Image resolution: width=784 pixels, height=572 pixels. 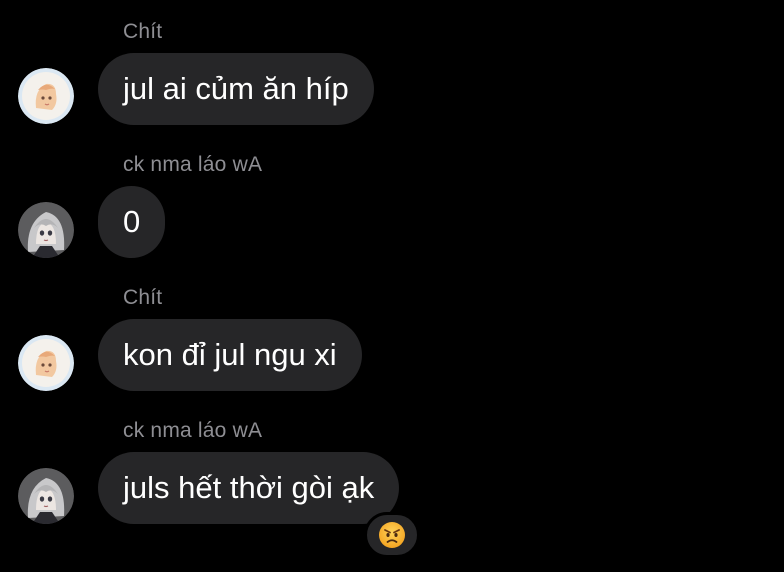 I want to click on message-bubble: juls hết thời gòi ạk, so click(x=249, y=488).